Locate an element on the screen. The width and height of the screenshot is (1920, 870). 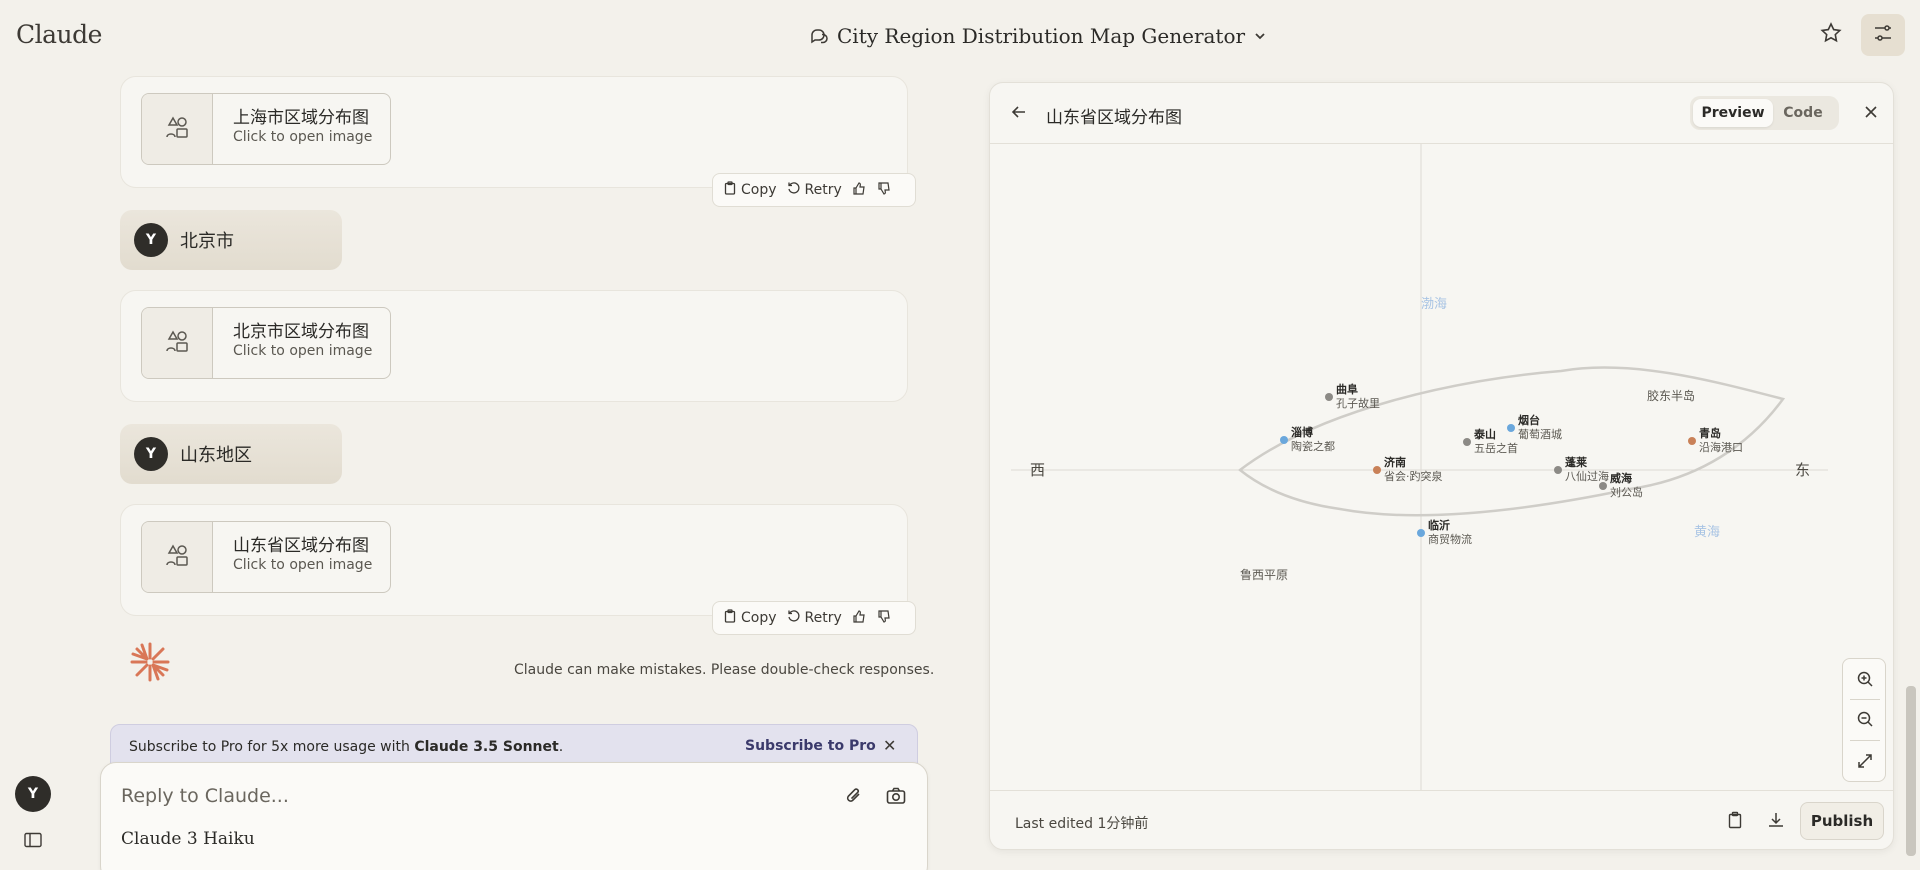
sidebar-user-avatar: Y is located at coordinates (33, 794).